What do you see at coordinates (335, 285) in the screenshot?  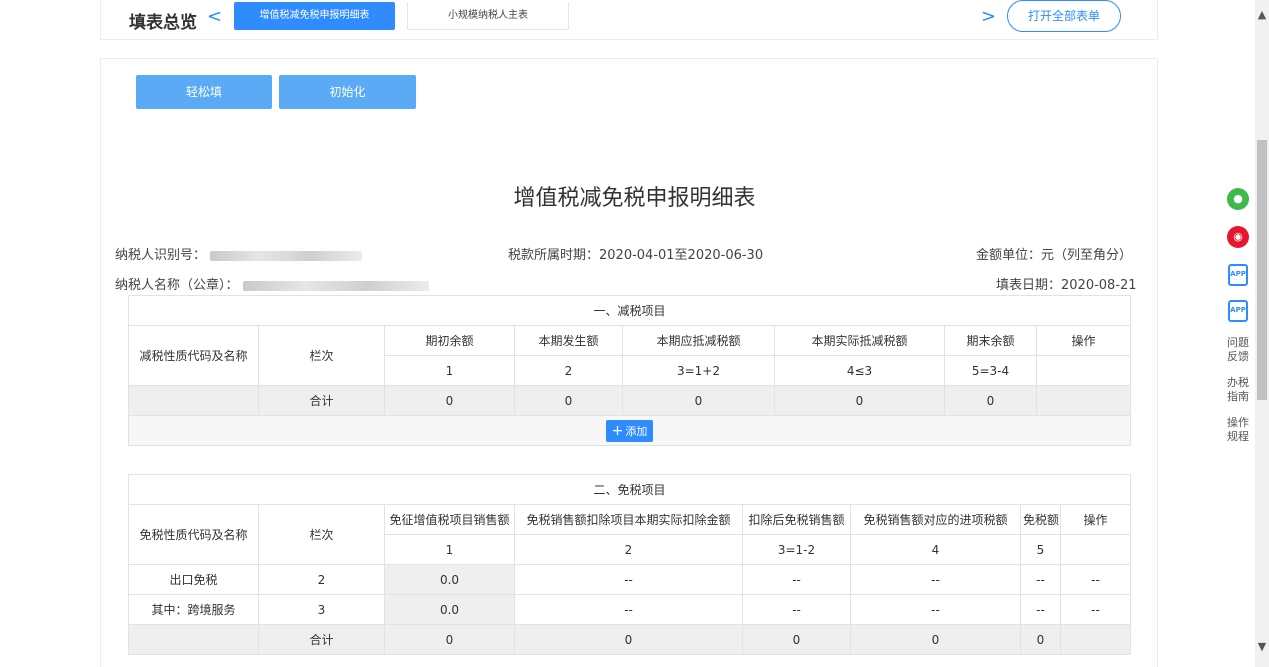 I see `redacted-taxpayer-name` at bounding box center [335, 285].